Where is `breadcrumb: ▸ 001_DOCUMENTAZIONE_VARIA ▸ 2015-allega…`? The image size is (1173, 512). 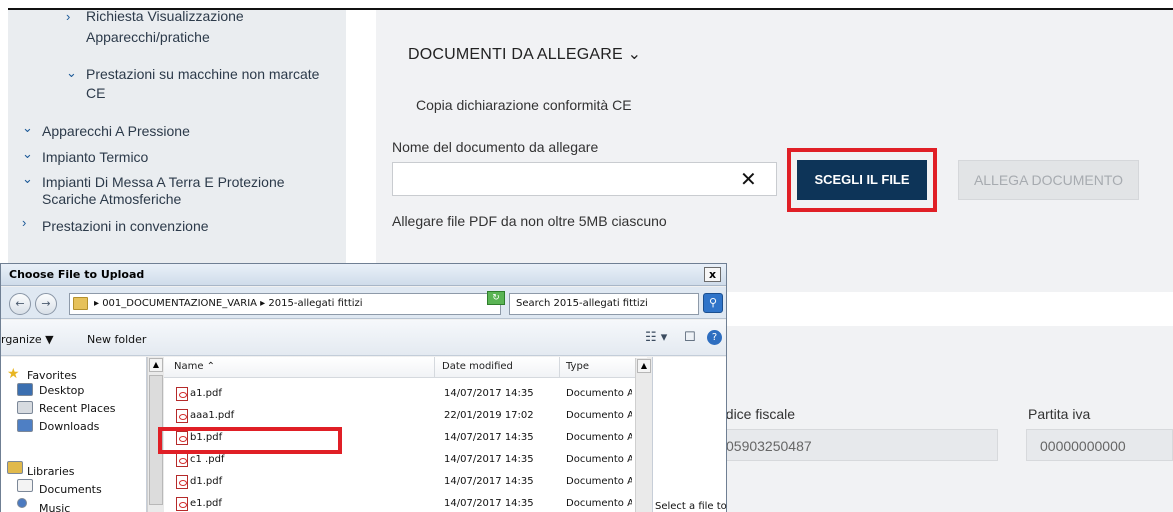 breadcrumb: ▸ 001_DOCUMENTAZIONE_VARIA ▸ 2015-allega… is located at coordinates (228, 303).